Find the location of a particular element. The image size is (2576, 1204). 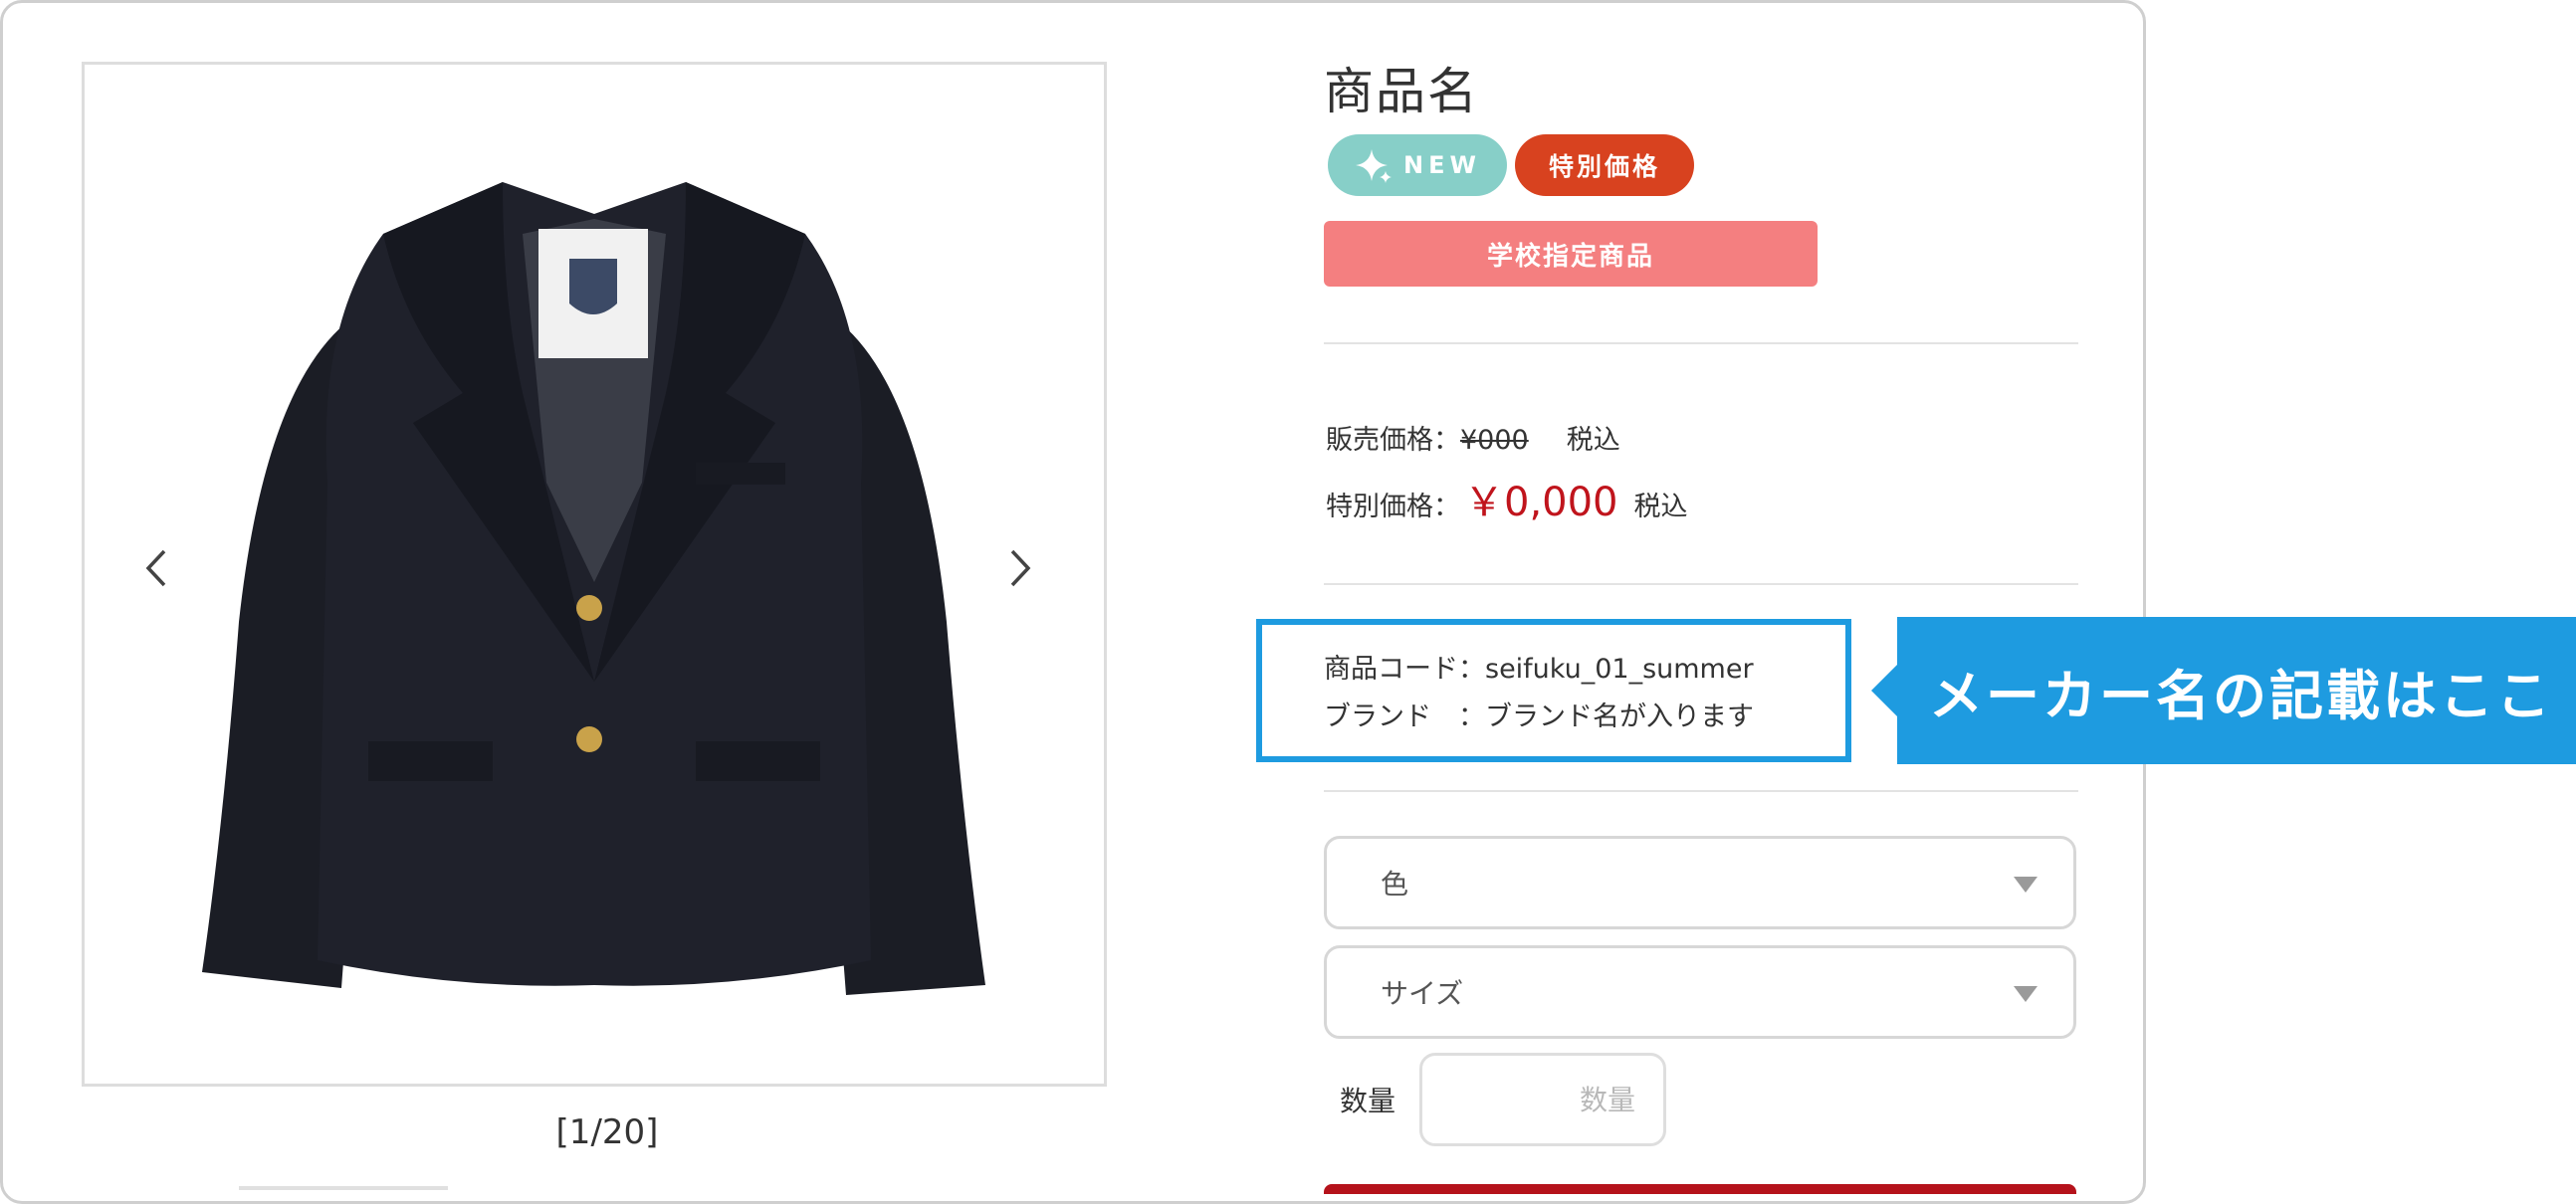

gallery-next-button is located at coordinates (1020, 568).